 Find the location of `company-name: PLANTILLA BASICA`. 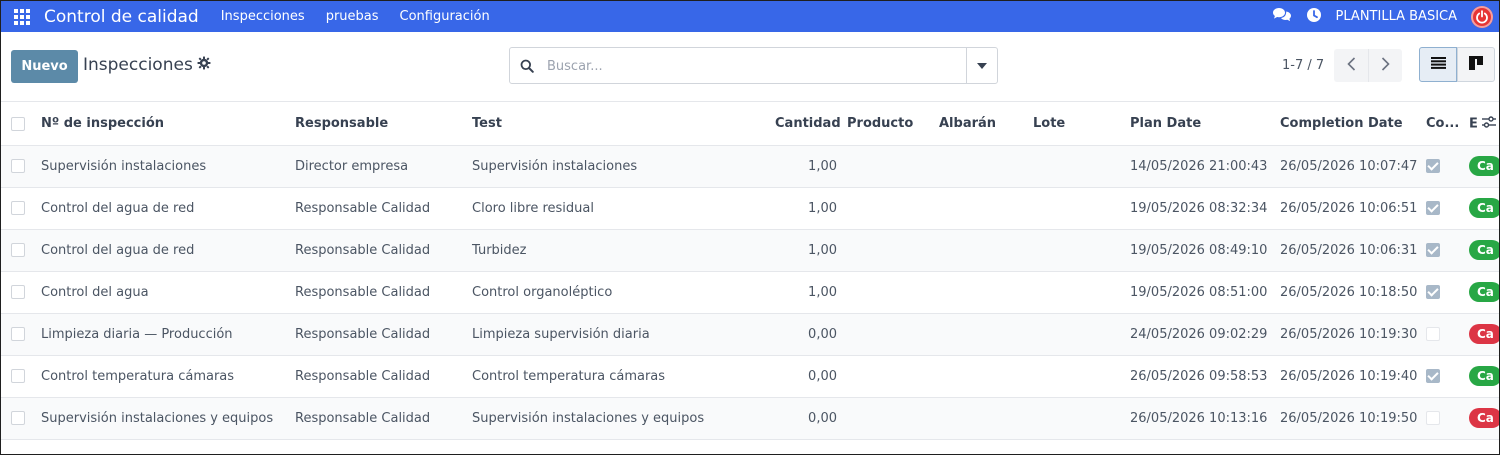

company-name: PLANTILLA BASICA is located at coordinates (1396, 16).